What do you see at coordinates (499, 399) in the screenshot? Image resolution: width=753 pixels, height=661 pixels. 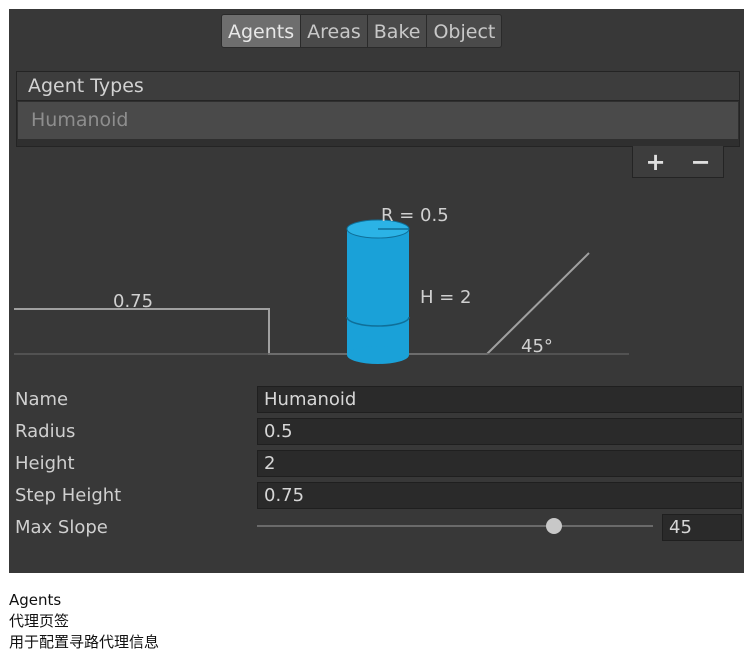 I see `name-field: Humanoid` at bounding box center [499, 399].